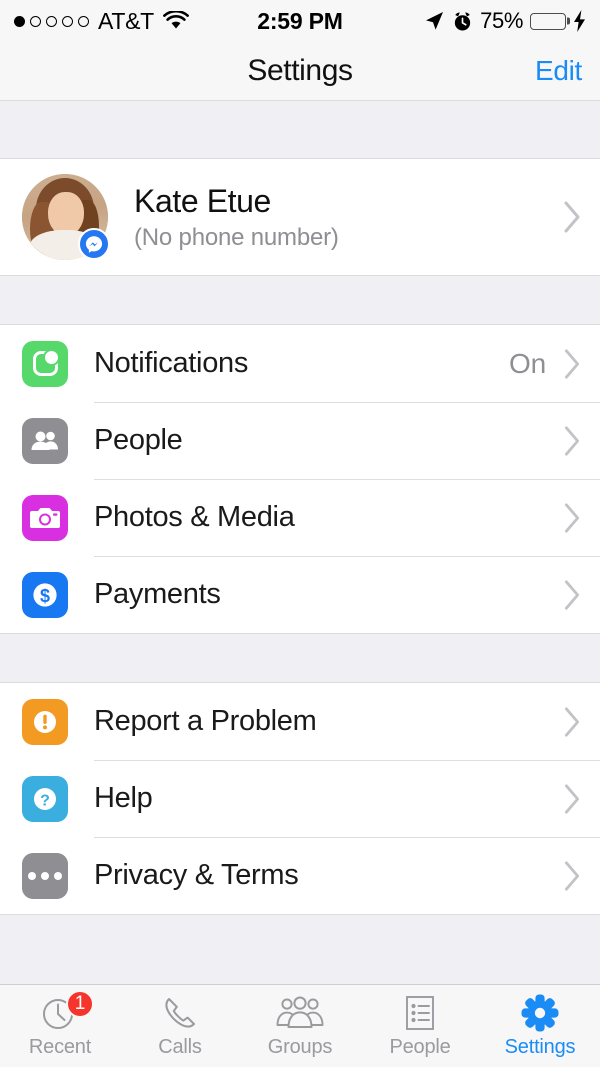 The image size is (600, 1067). Describe the element at coordinates (300, 129) in the screenshot. I see `section-gap-top` at that location.